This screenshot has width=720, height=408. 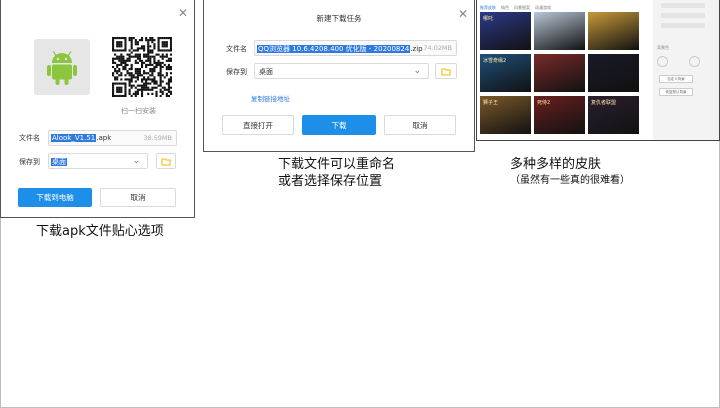 I want to click on caption-skins: 多种多样的皮肤, so click(x=556, y=164).